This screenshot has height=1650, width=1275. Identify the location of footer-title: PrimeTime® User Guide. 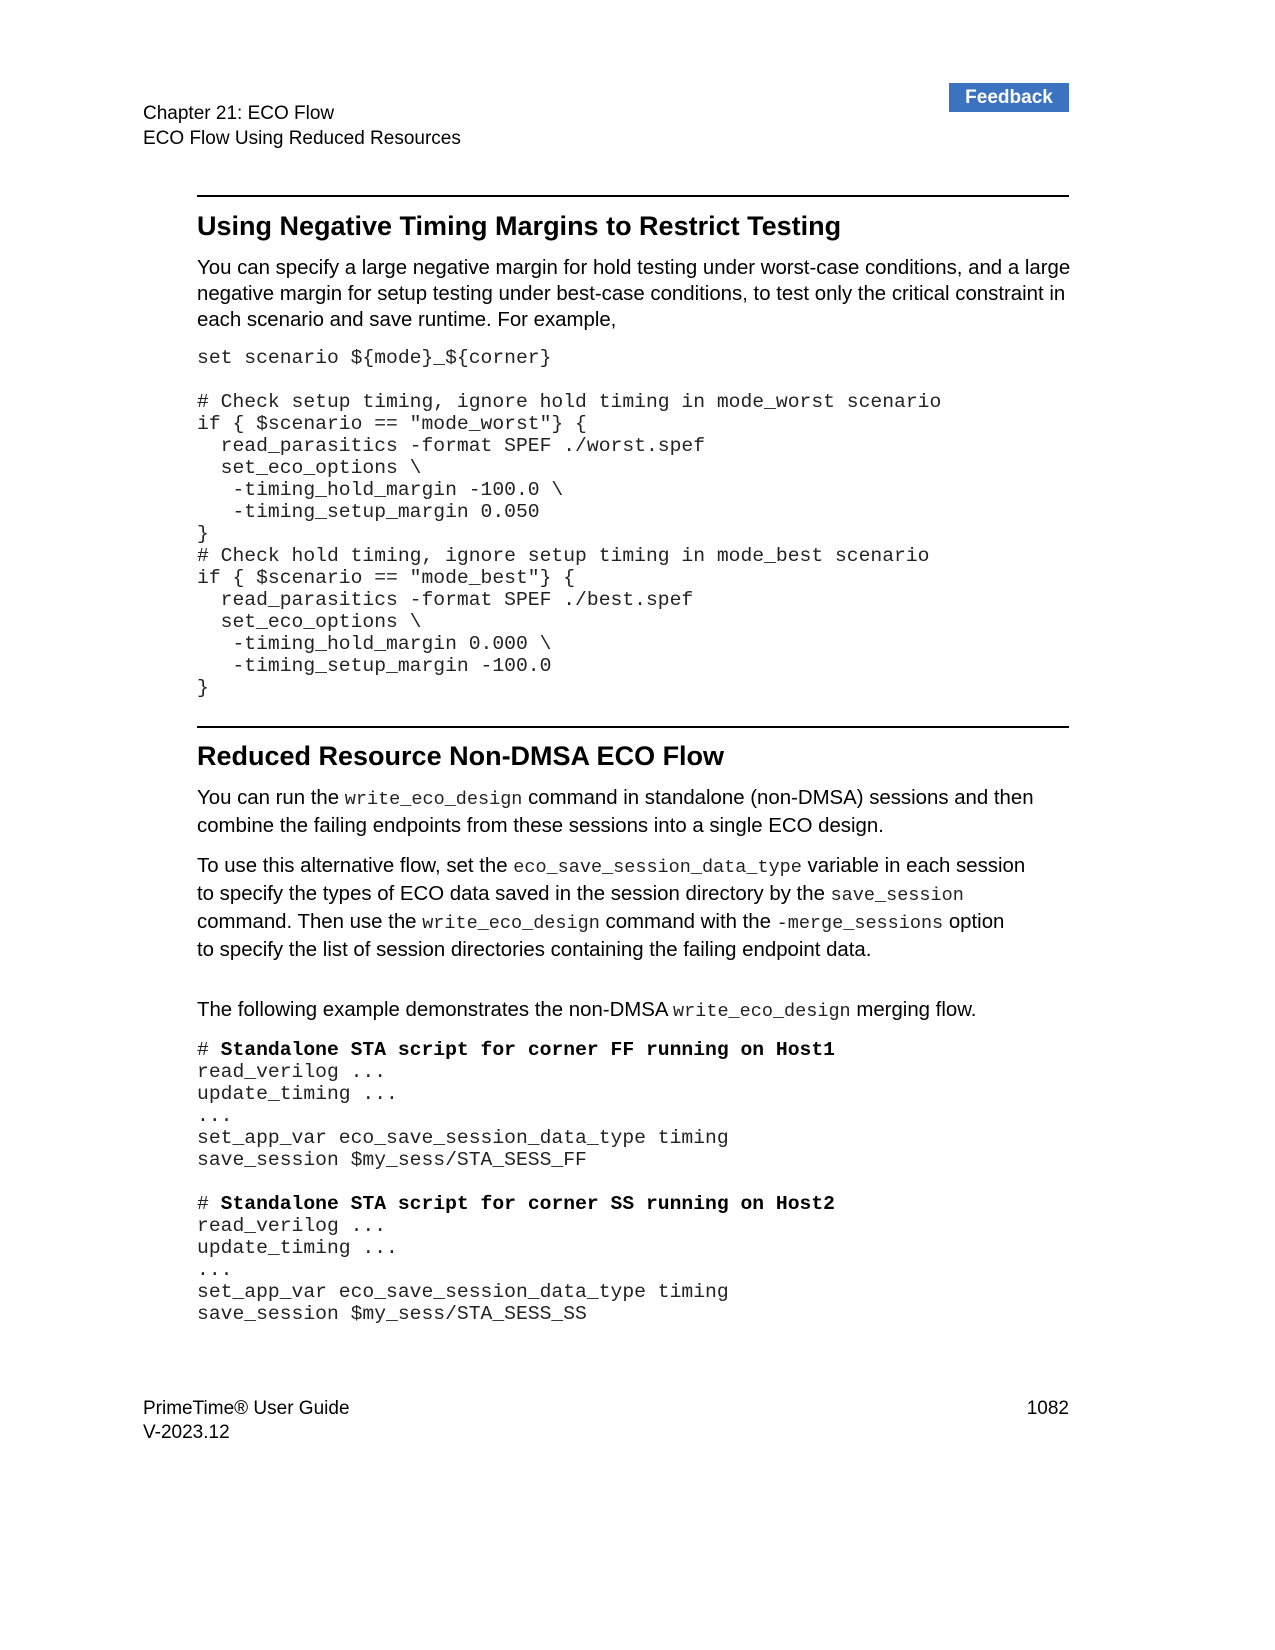
(246, 1408).